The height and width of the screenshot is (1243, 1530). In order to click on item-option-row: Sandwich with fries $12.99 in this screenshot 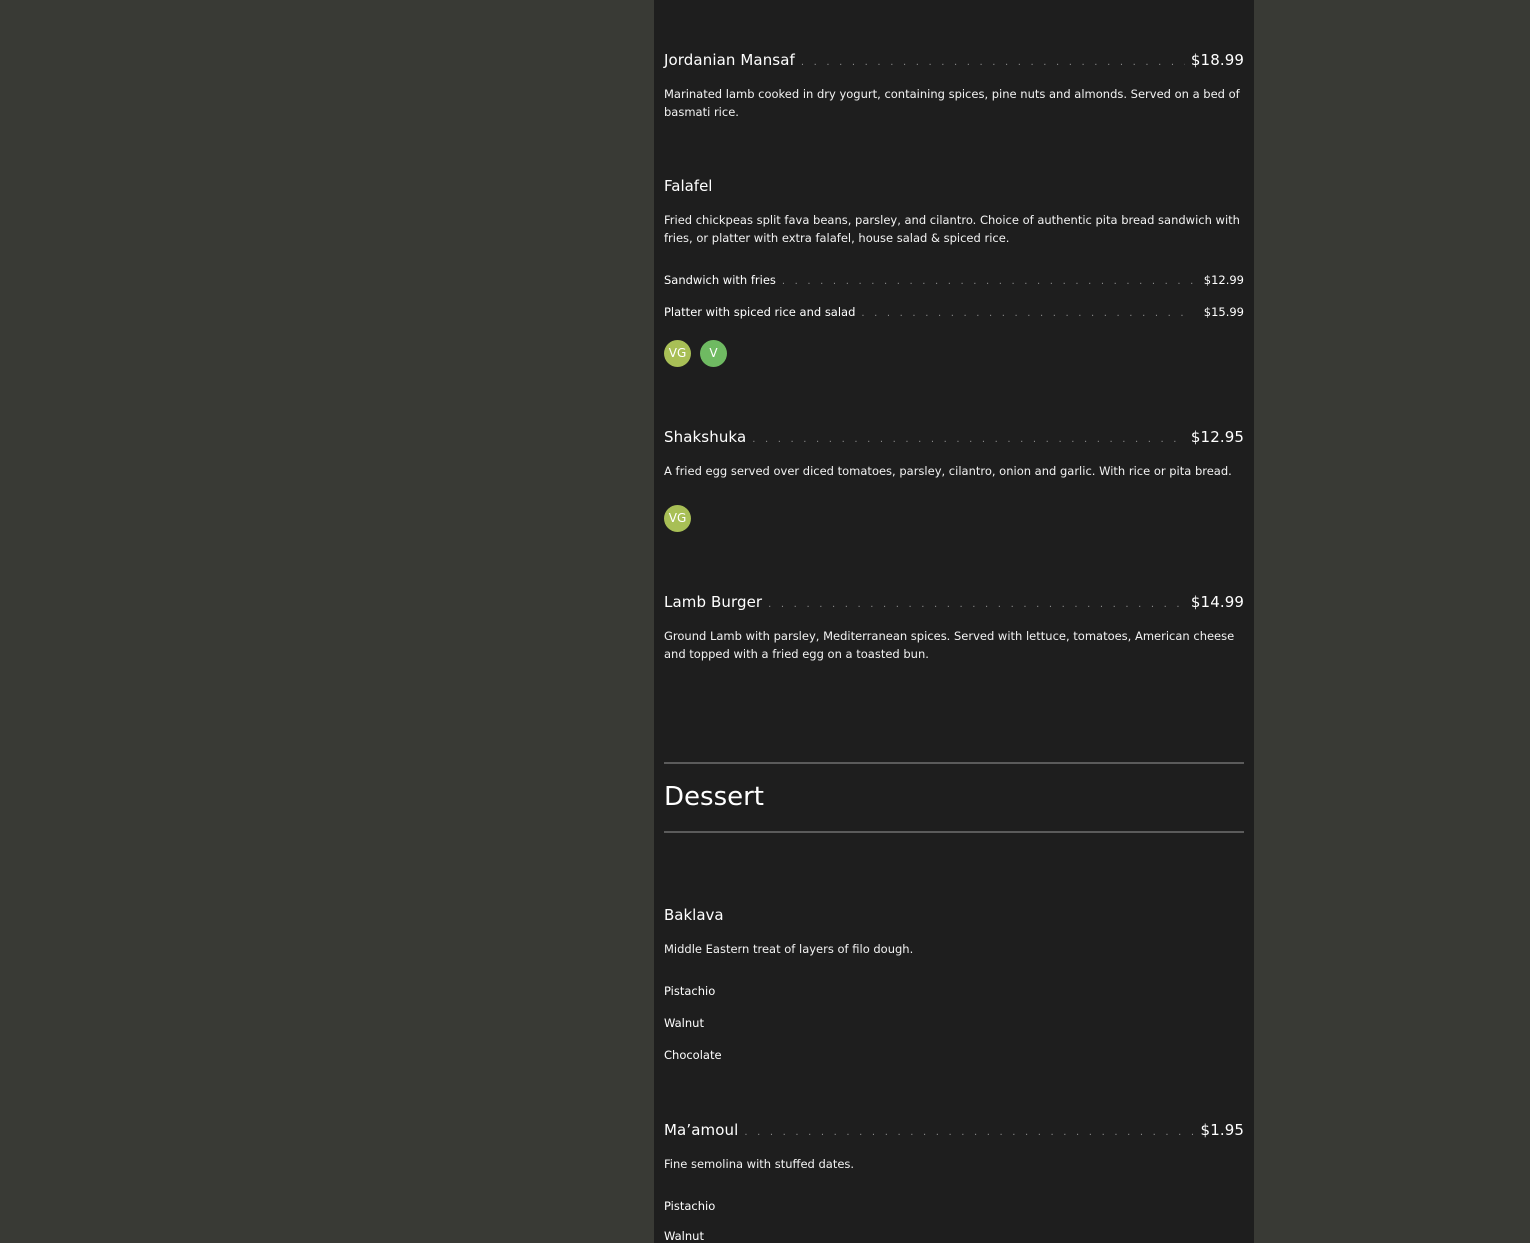, I will do `click(954, 280)`.